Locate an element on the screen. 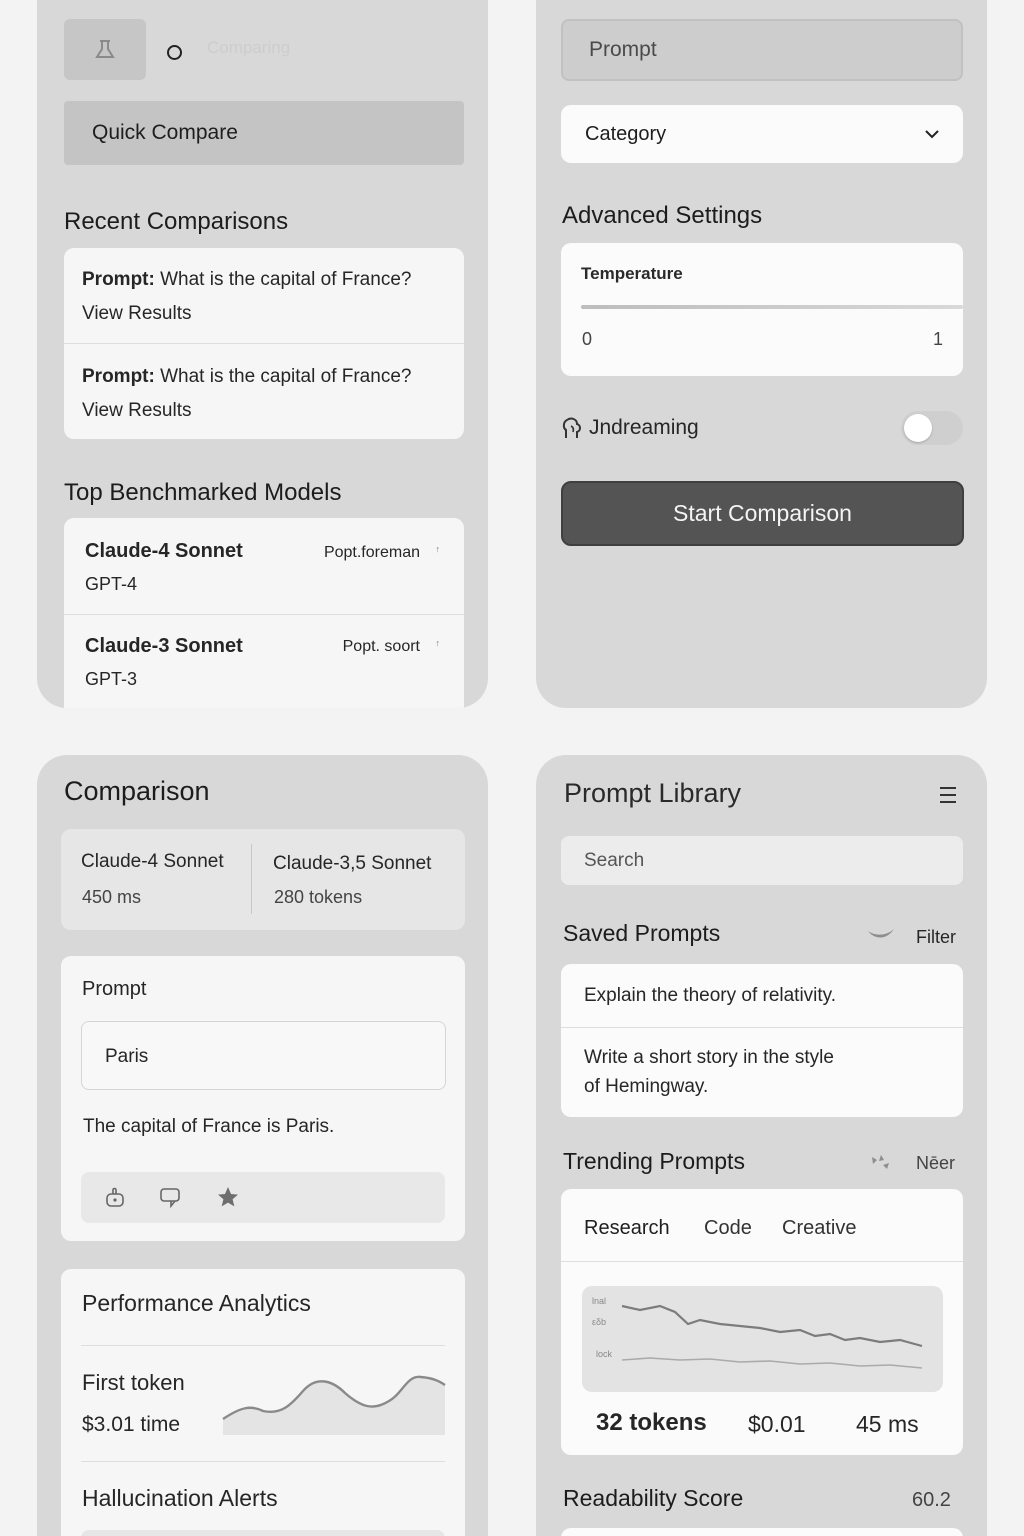  toggle-label: Jndreaming is located at coordinates (644, 427).